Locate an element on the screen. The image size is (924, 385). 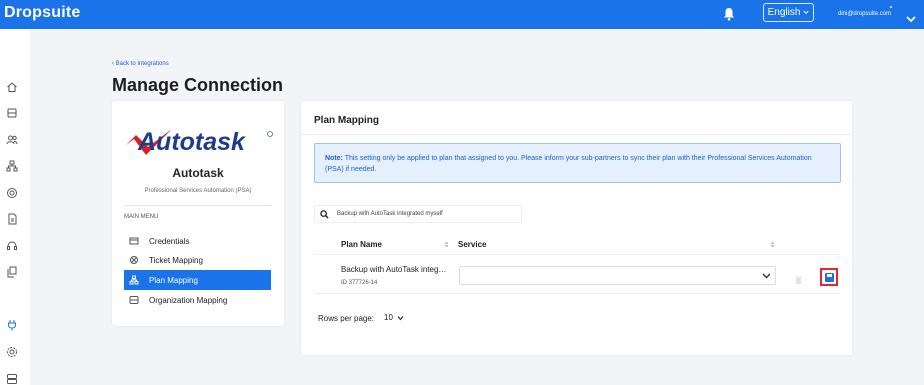
ticket-icon is located at coordinates (134, 260).